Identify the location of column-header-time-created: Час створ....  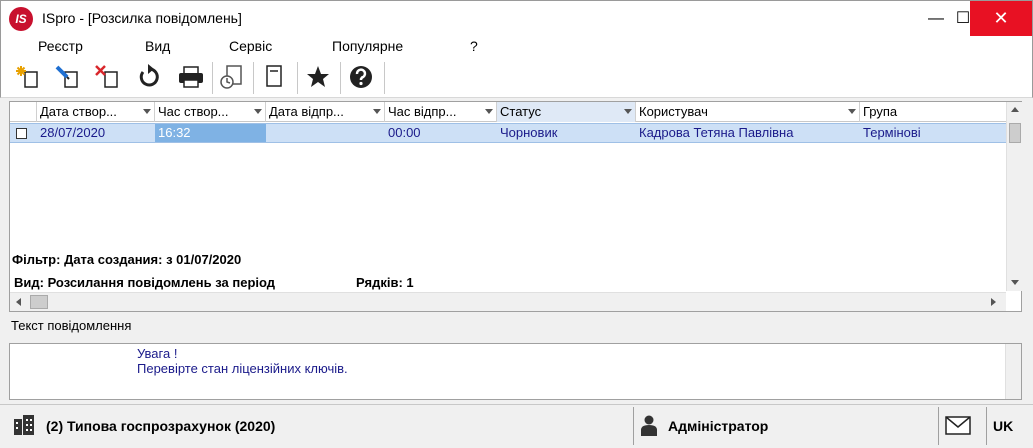
(210, 112).